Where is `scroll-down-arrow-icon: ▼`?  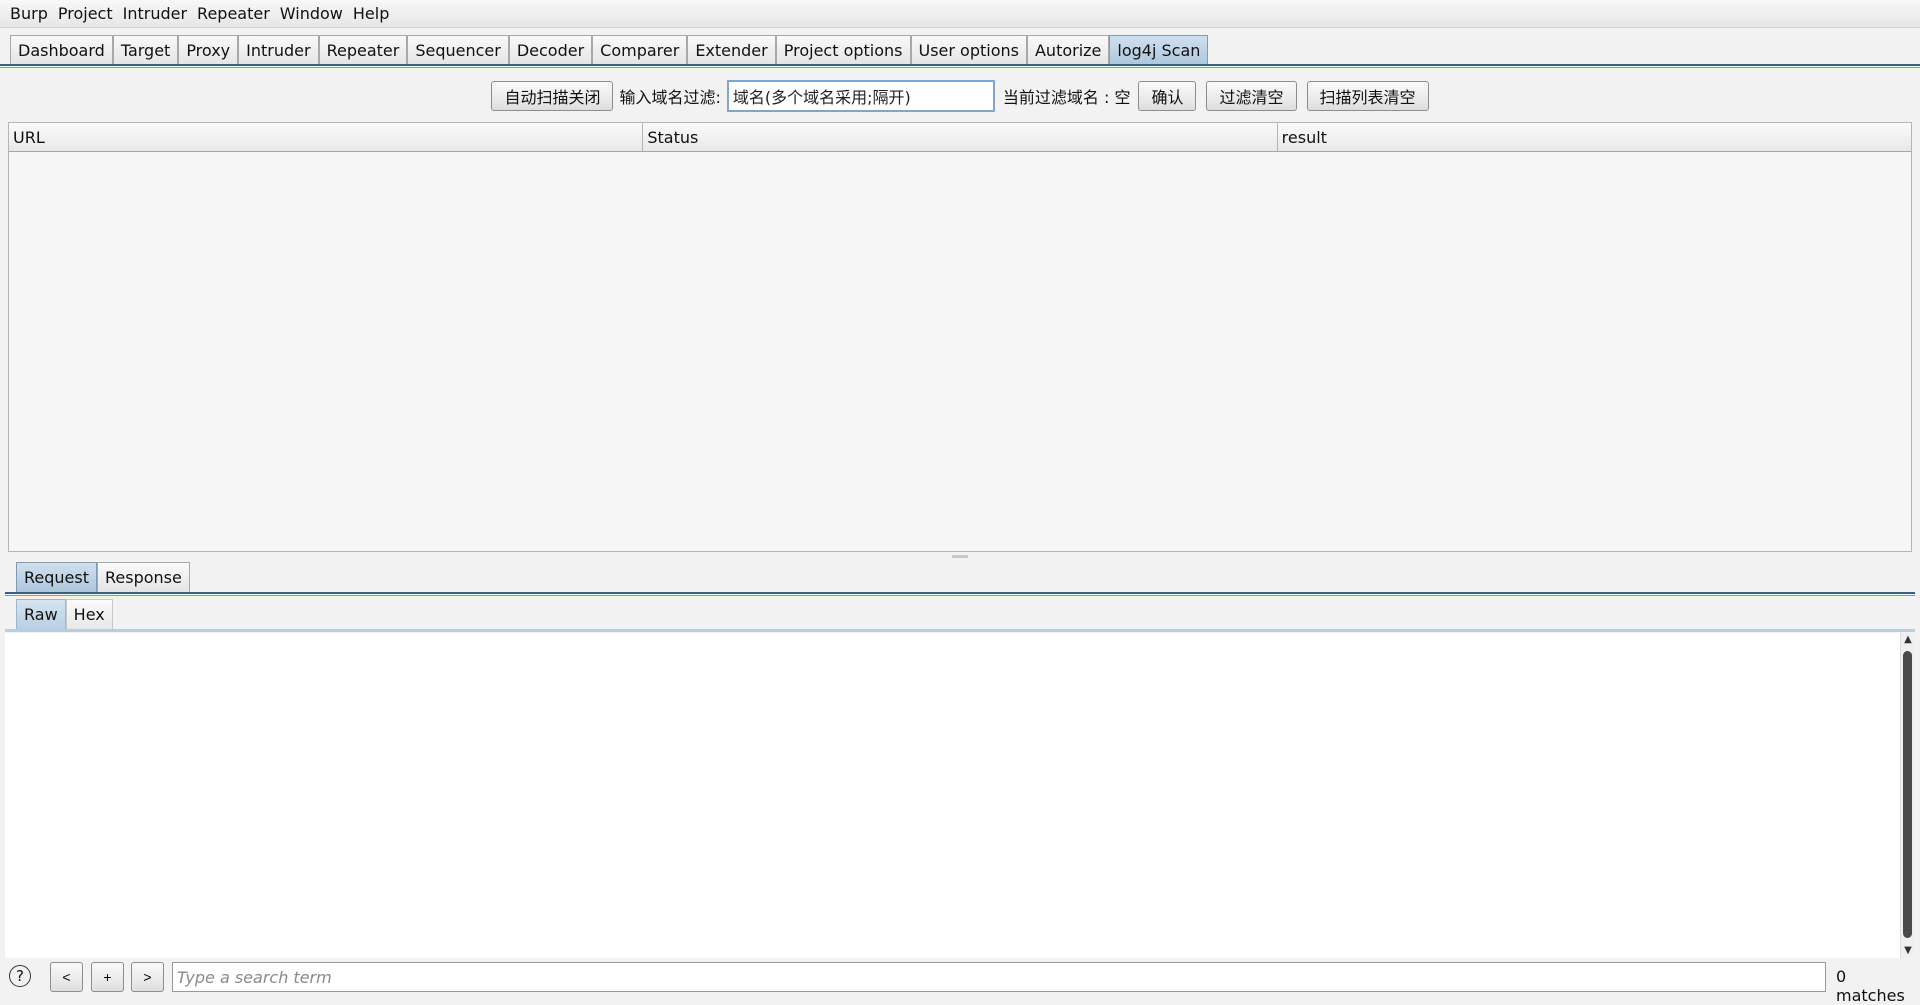
scroll-down-arrow-icon: ▼ is located at coordinates (1908, 951).